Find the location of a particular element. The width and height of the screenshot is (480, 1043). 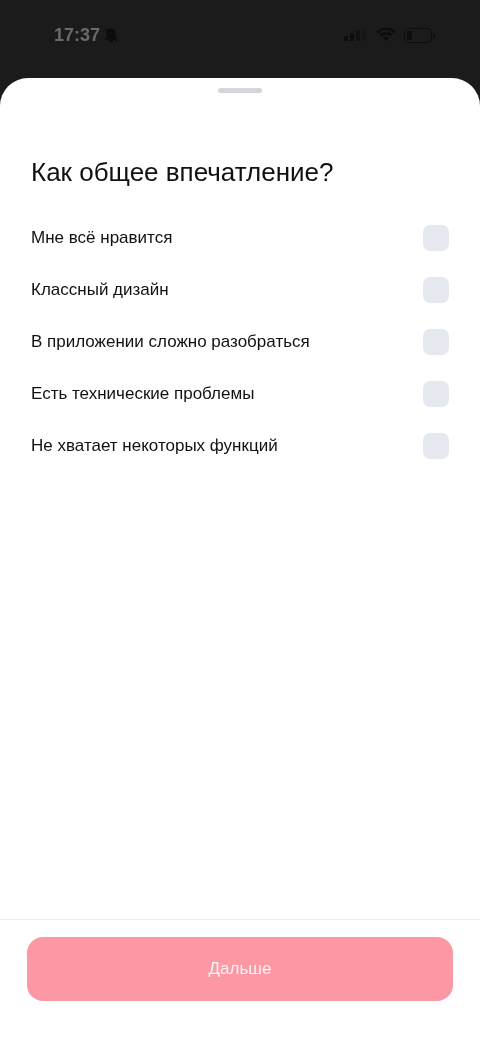

option-label: Не хватает некоторых функций is located at coordinates (154, 446).